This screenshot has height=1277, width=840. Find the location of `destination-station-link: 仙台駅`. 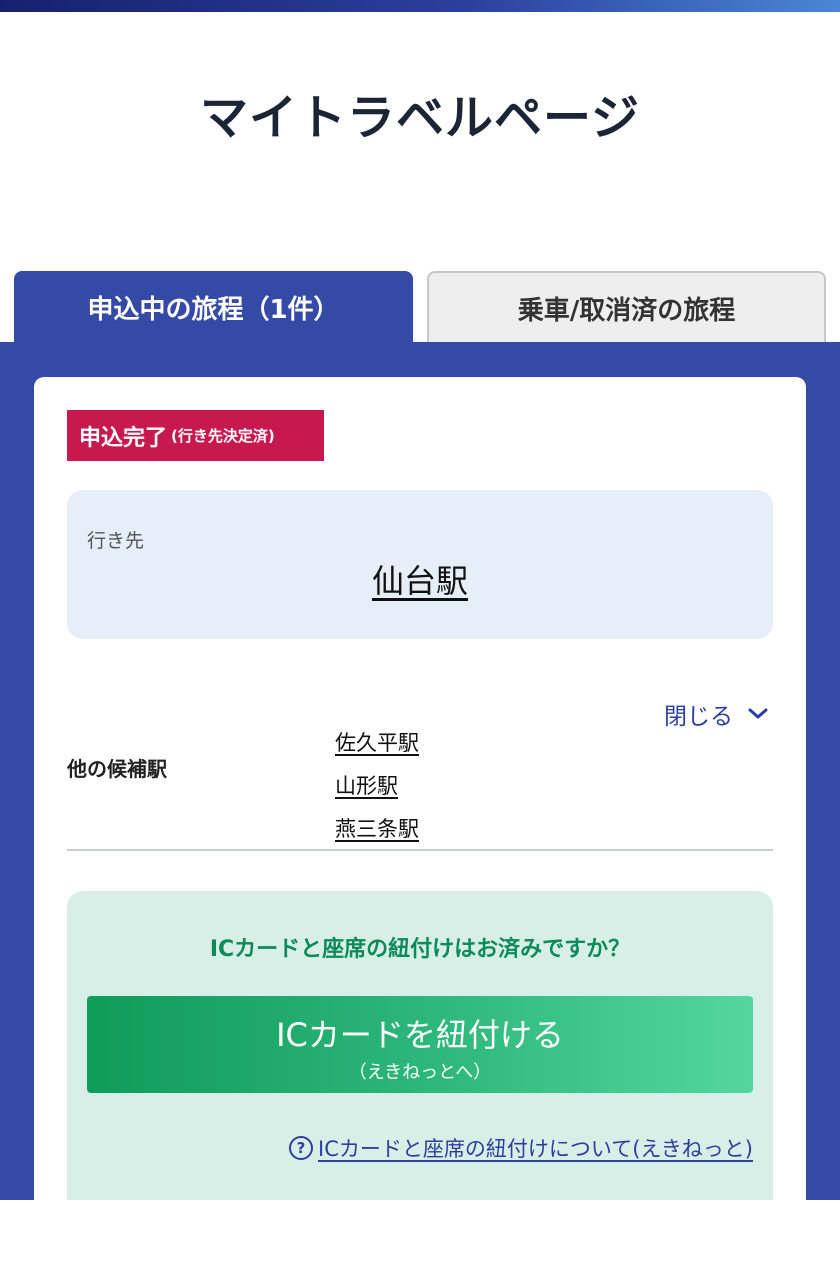

destination-station-link: 仙台駅 is located at coordinates (420, 579).